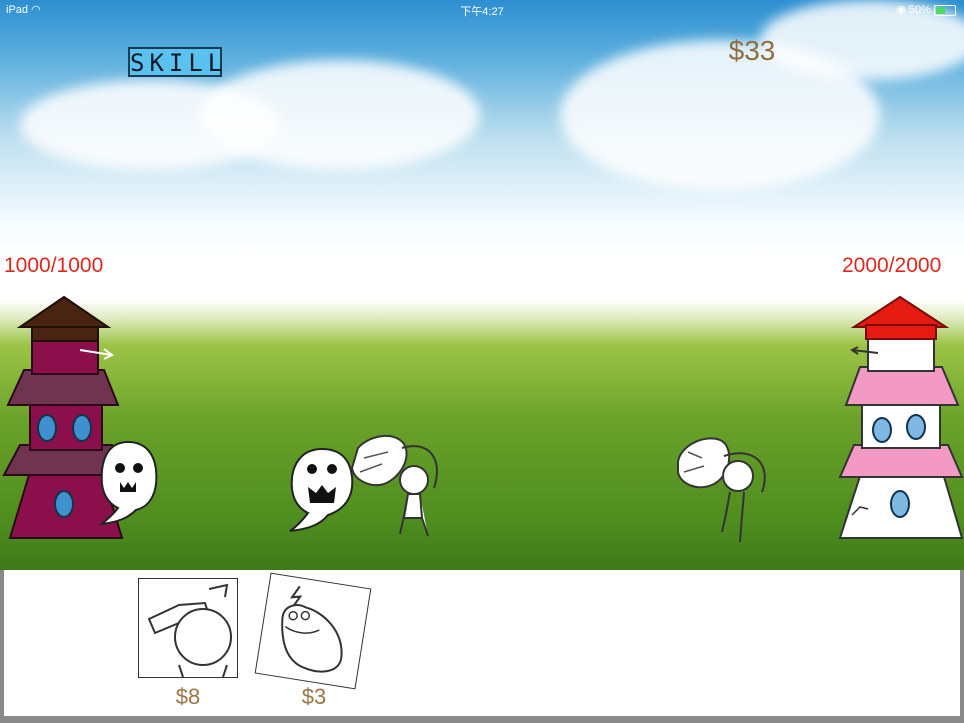 This screenshot has width=964, height=723. I want to click on frog-card, so click(313, 631).